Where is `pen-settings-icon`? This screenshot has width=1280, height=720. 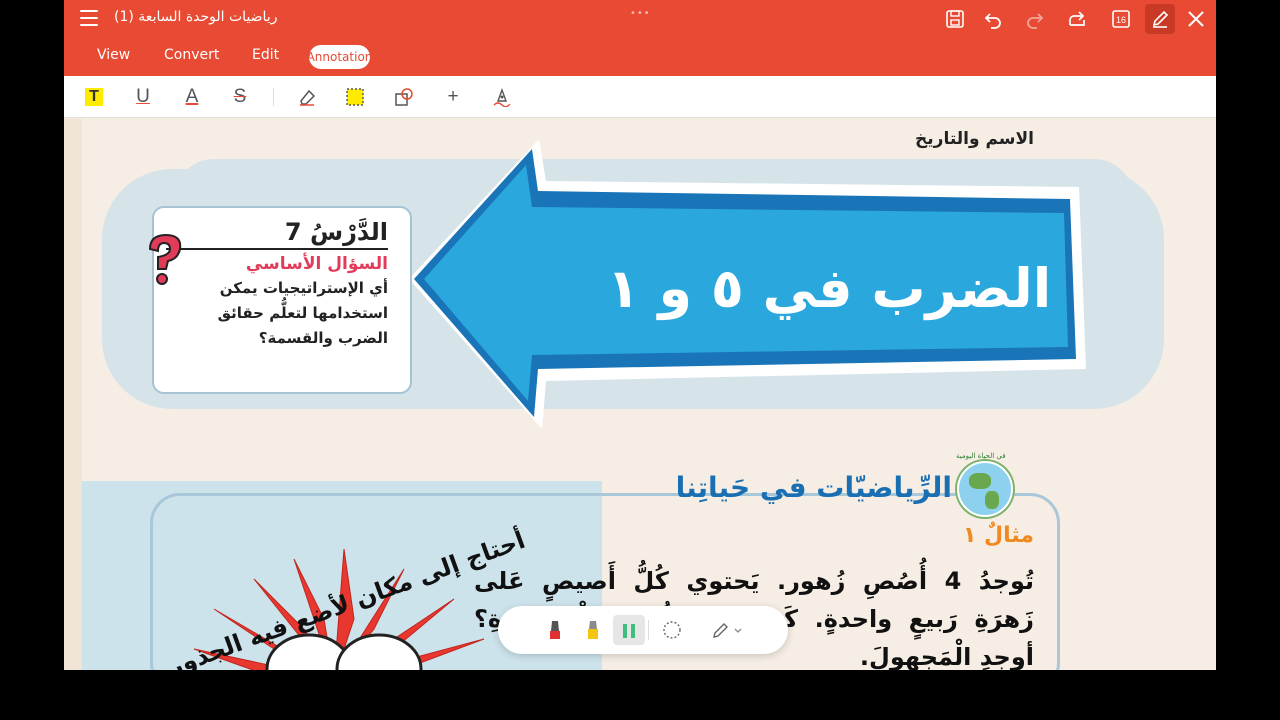 pen-settings-icon is located at coordinates (728, 630).